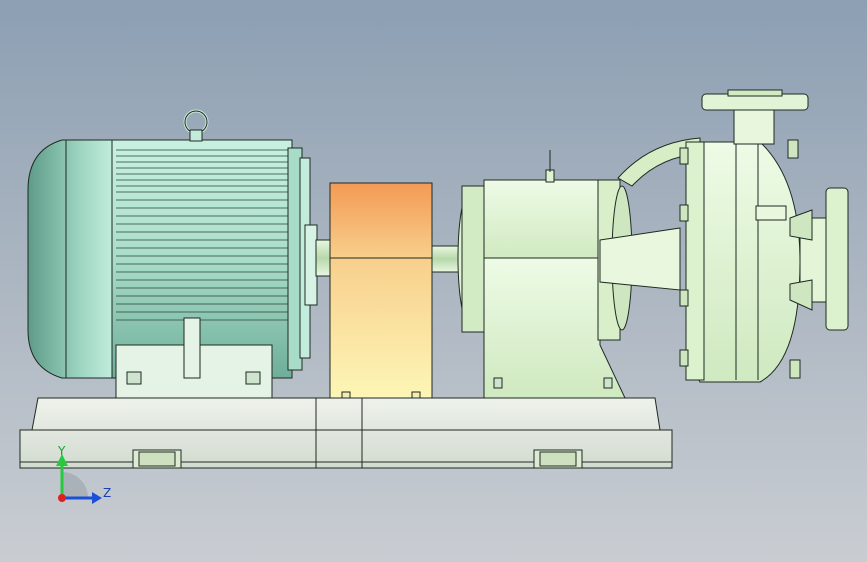  What do you see at coordinates (107, 493) in the screenshot?
I see `z-axis-label: Z` at bounding box center [107, 493].